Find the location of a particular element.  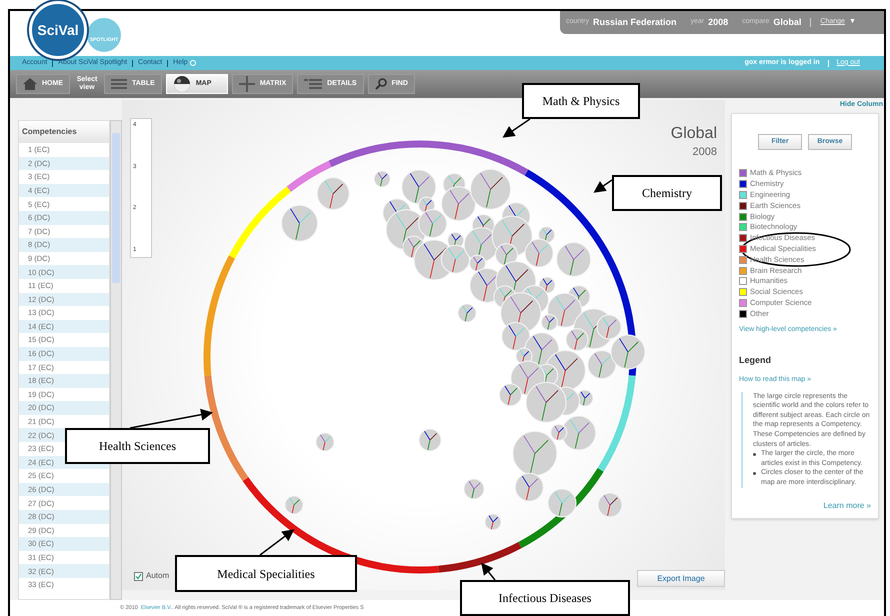

export-button: Export Image is located at coordinates (681, 578).